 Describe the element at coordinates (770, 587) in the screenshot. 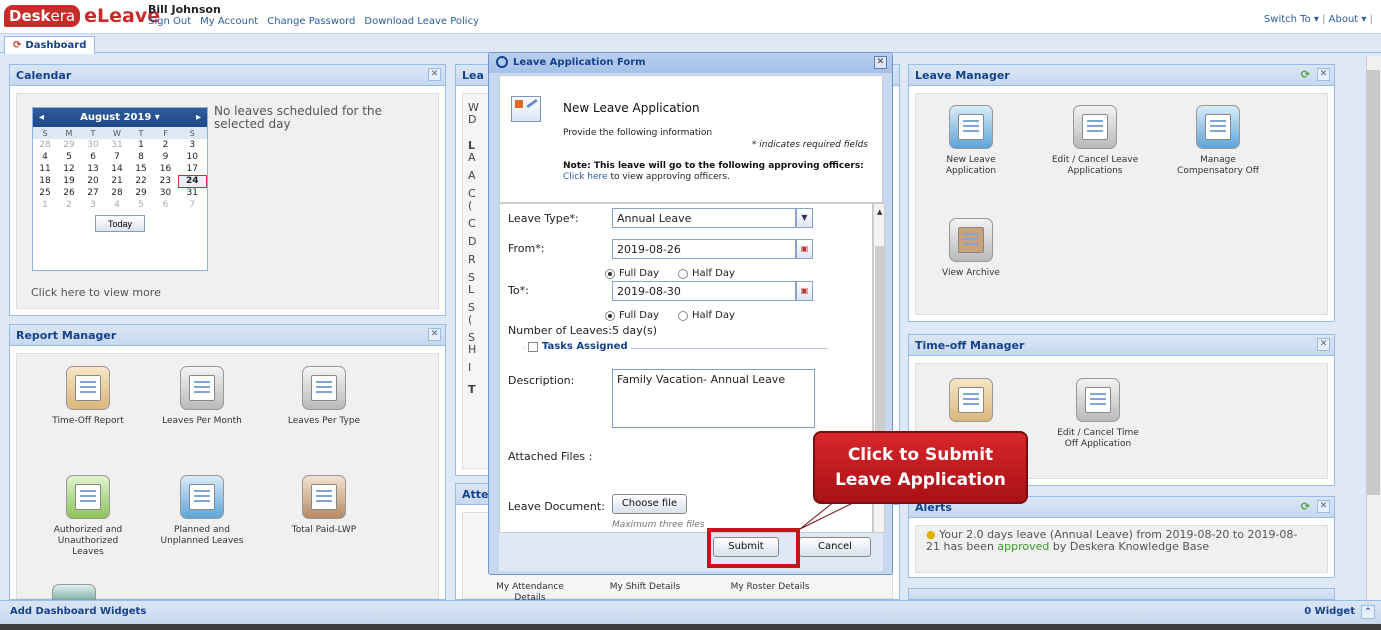

I see `my-roster-item: My Roster Details` at that location.